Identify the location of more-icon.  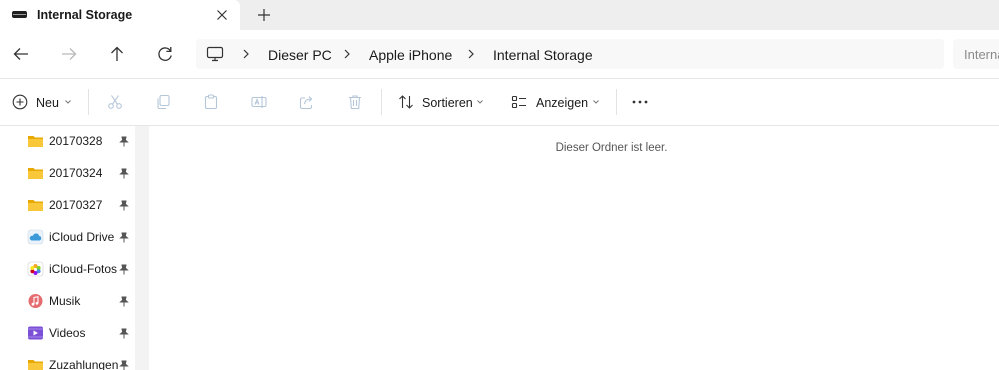
(640, 102).